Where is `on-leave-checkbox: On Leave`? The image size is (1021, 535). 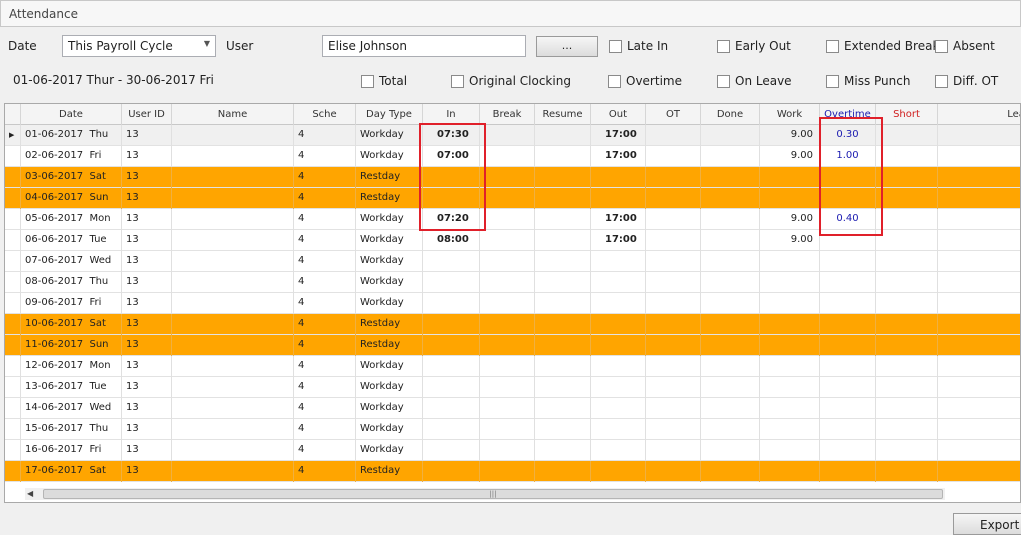 on-leave-checkbox: On Leave is located at coordinates (754, 81).